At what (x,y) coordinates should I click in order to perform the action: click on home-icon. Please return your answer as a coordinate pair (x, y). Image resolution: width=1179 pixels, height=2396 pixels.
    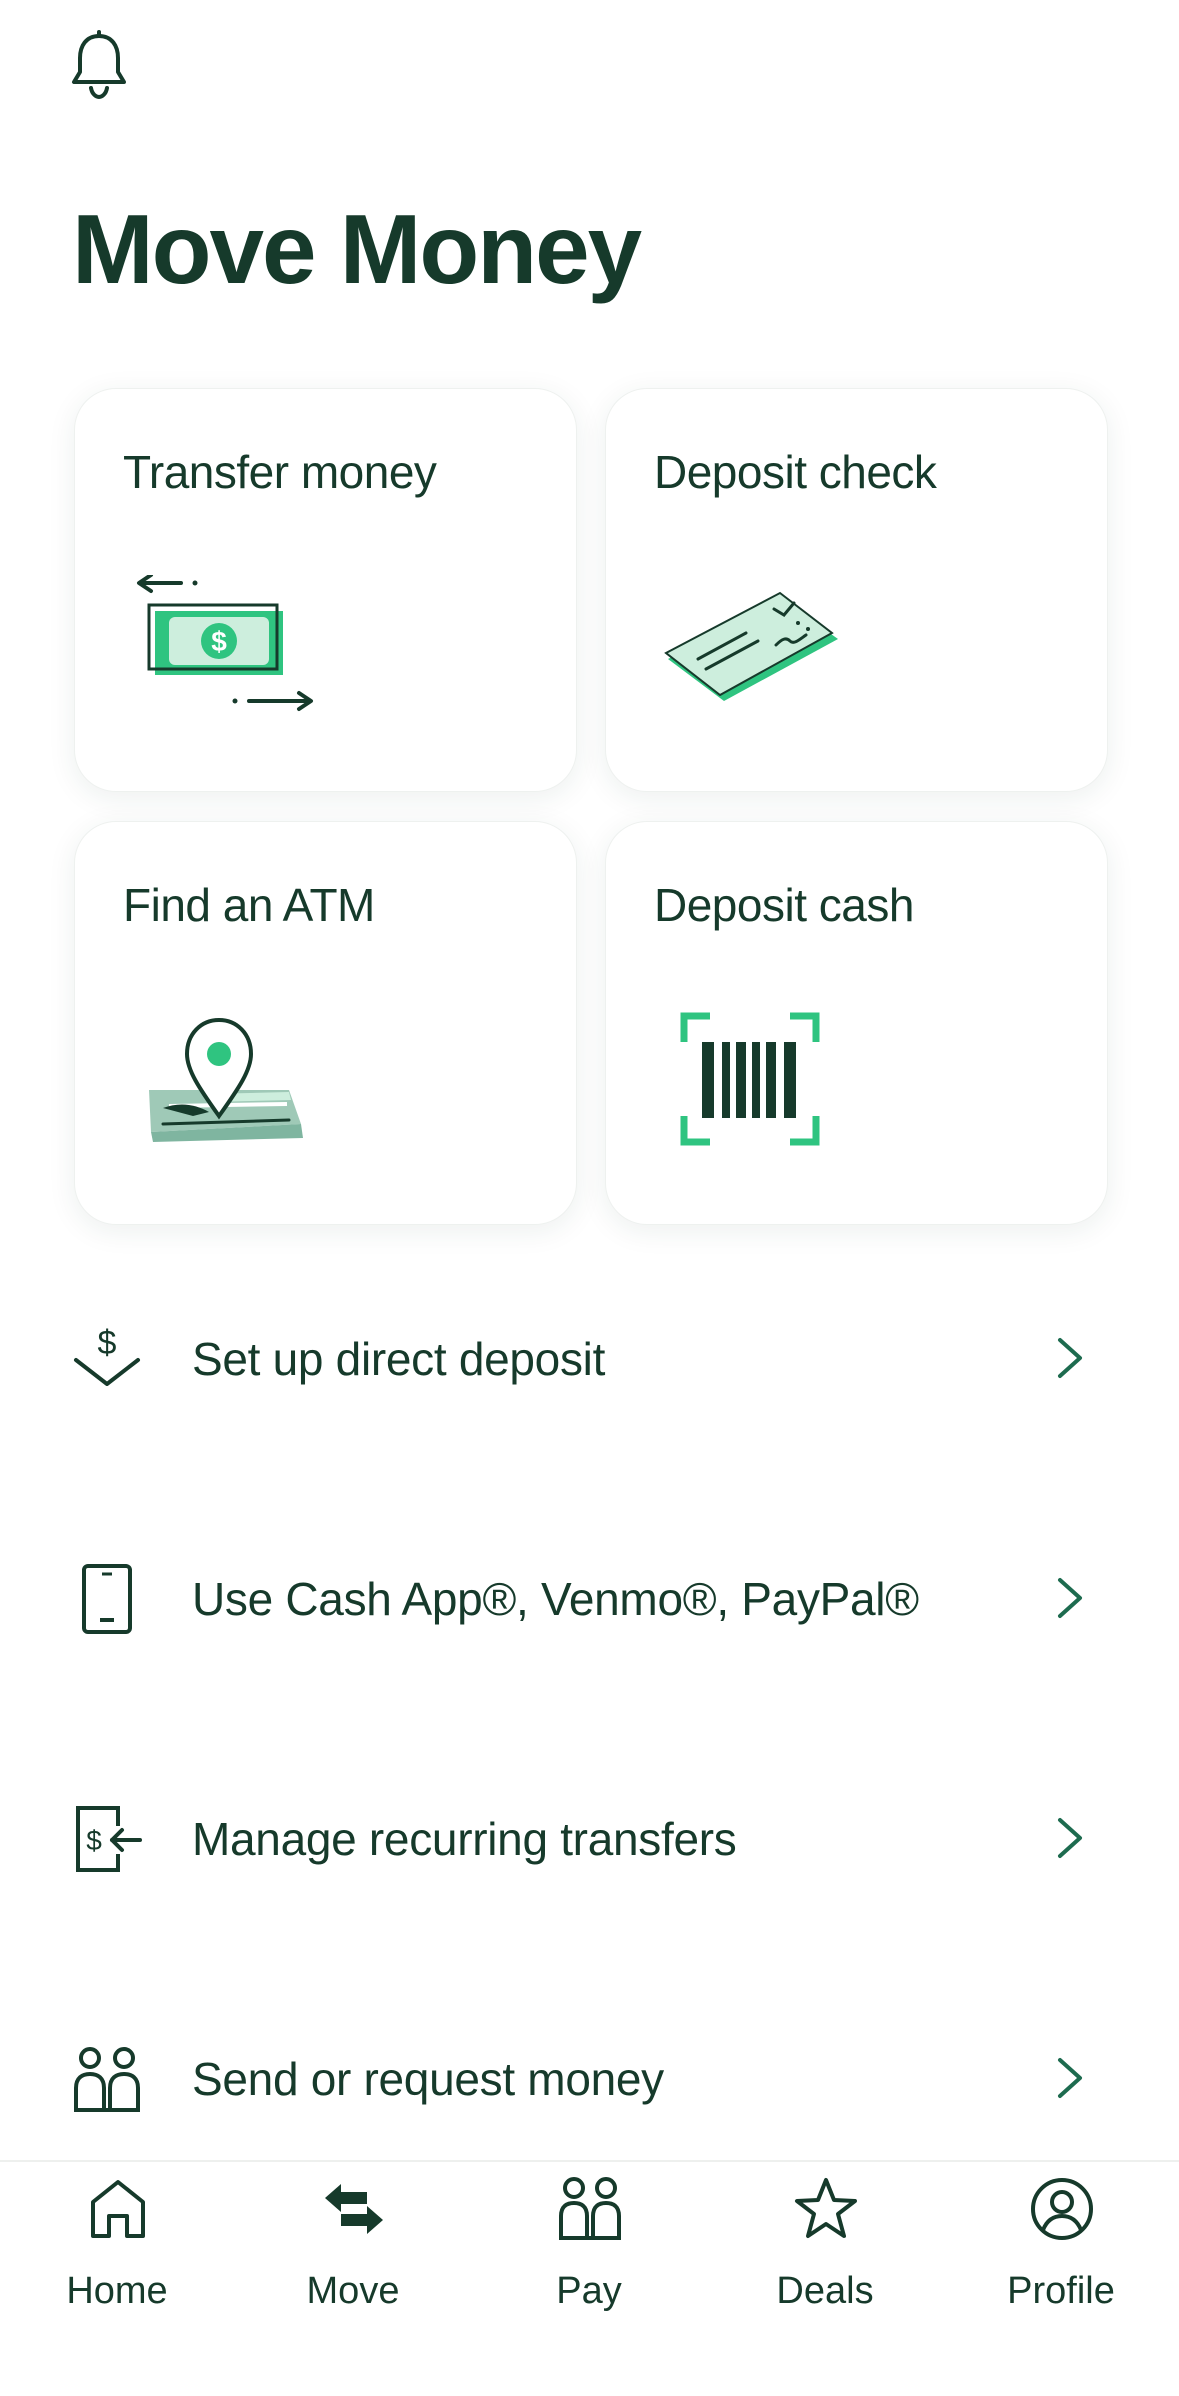
    Looking at the image, I should click on (118, 2209).